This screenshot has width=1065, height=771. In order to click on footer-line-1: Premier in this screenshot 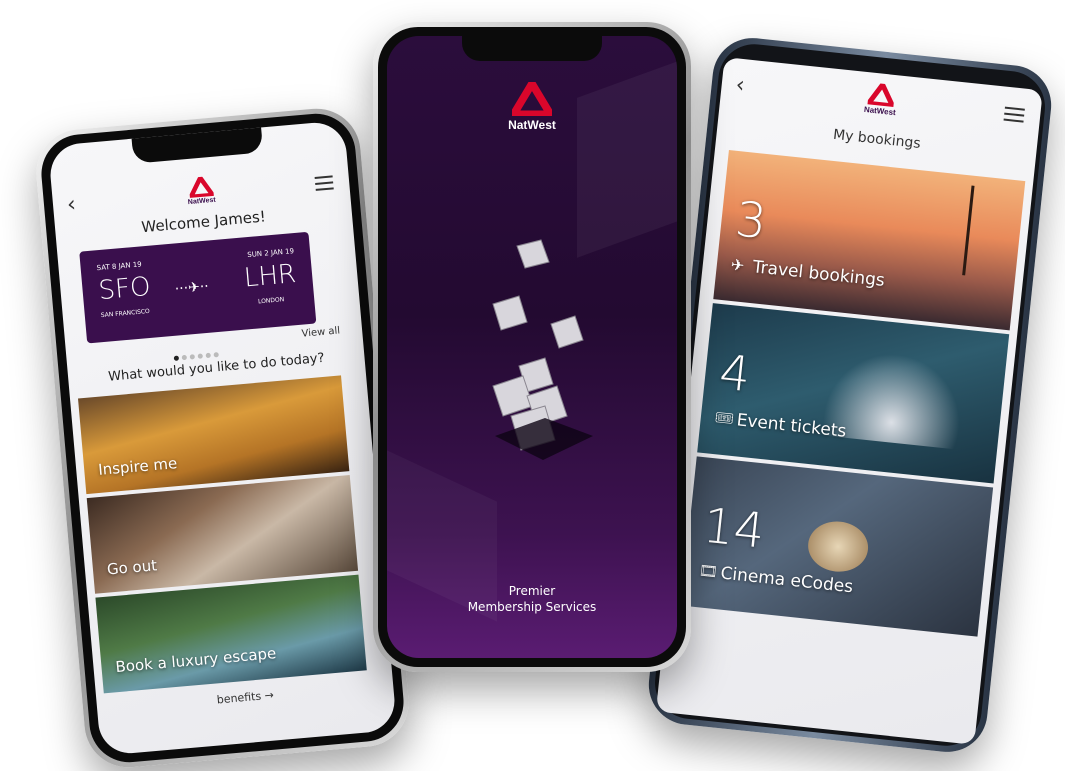, I will do `click(532, 591)`.